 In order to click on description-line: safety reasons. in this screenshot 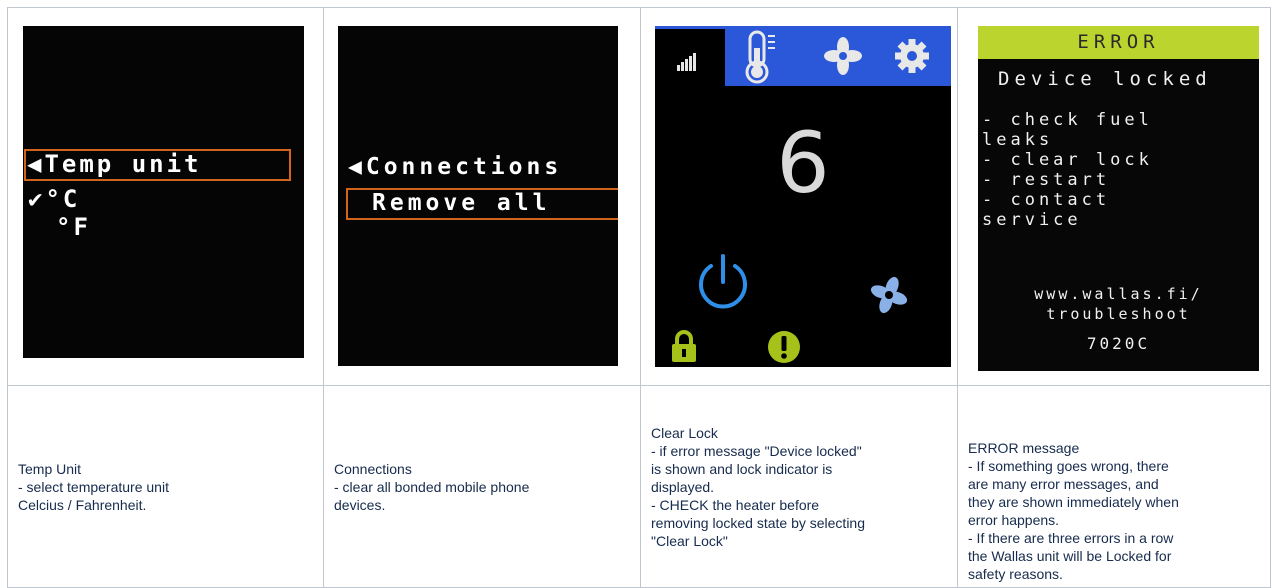, I will do `click(1015, 574)`.